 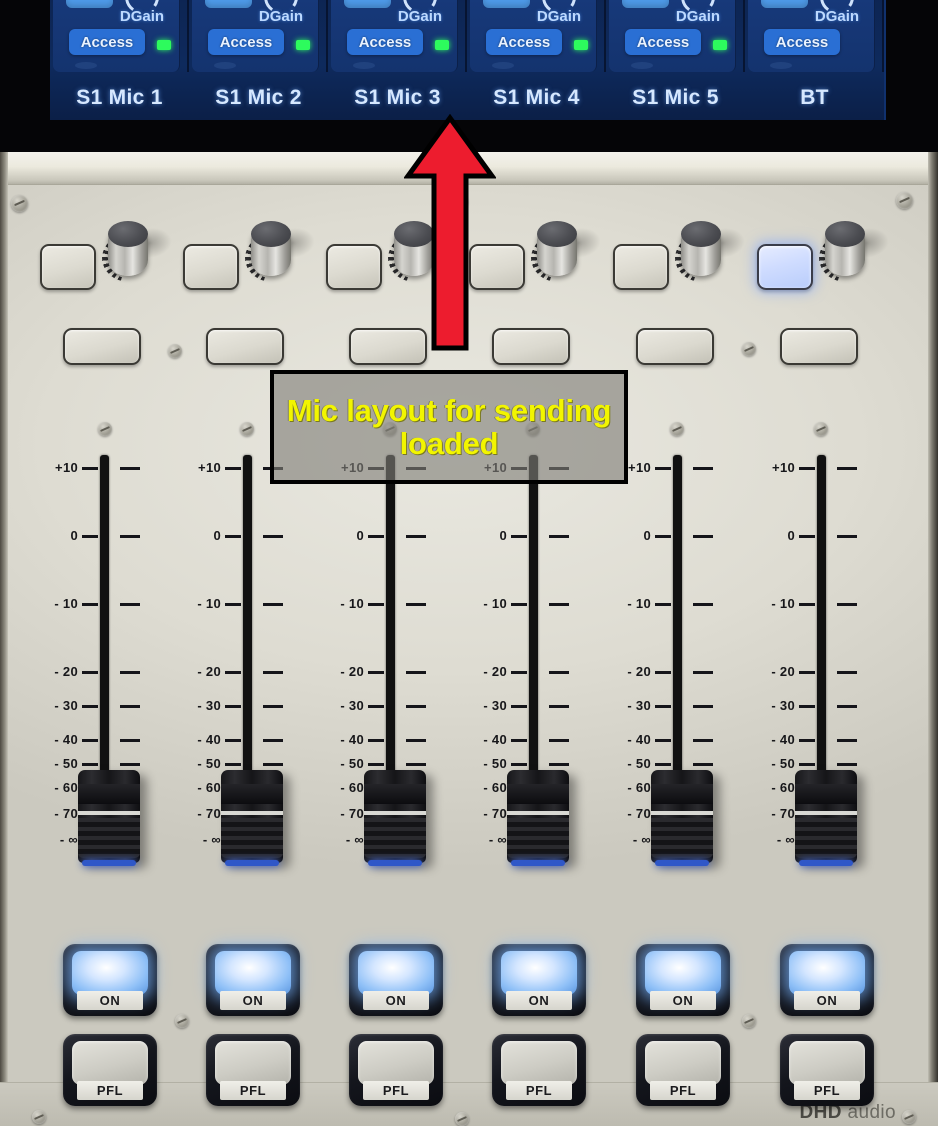 I want to click on channel-on-button-4: ON, so click(x=539, y=980).